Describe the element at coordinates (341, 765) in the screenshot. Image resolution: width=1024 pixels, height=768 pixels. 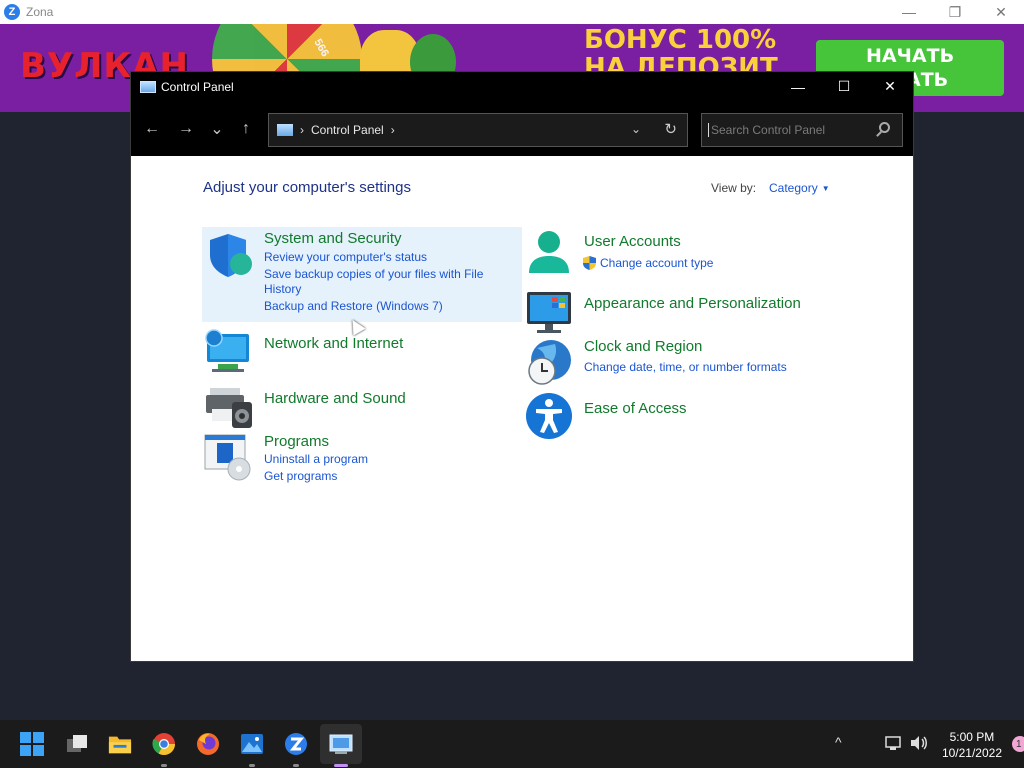
I see `active-app-indicator` at that location.